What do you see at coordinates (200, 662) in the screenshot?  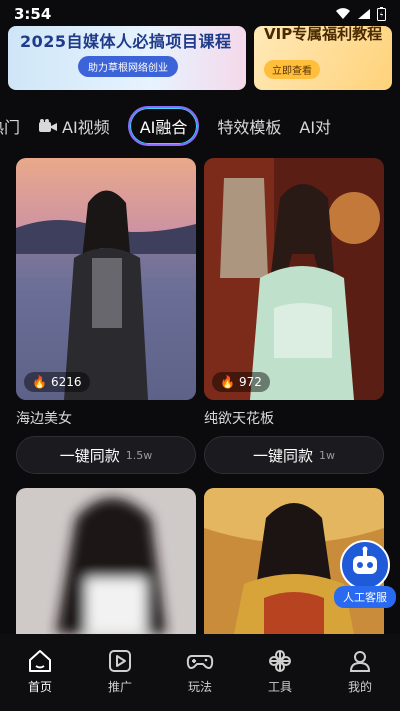 I see `gamepad-icon` at bounding box center [200, 662].